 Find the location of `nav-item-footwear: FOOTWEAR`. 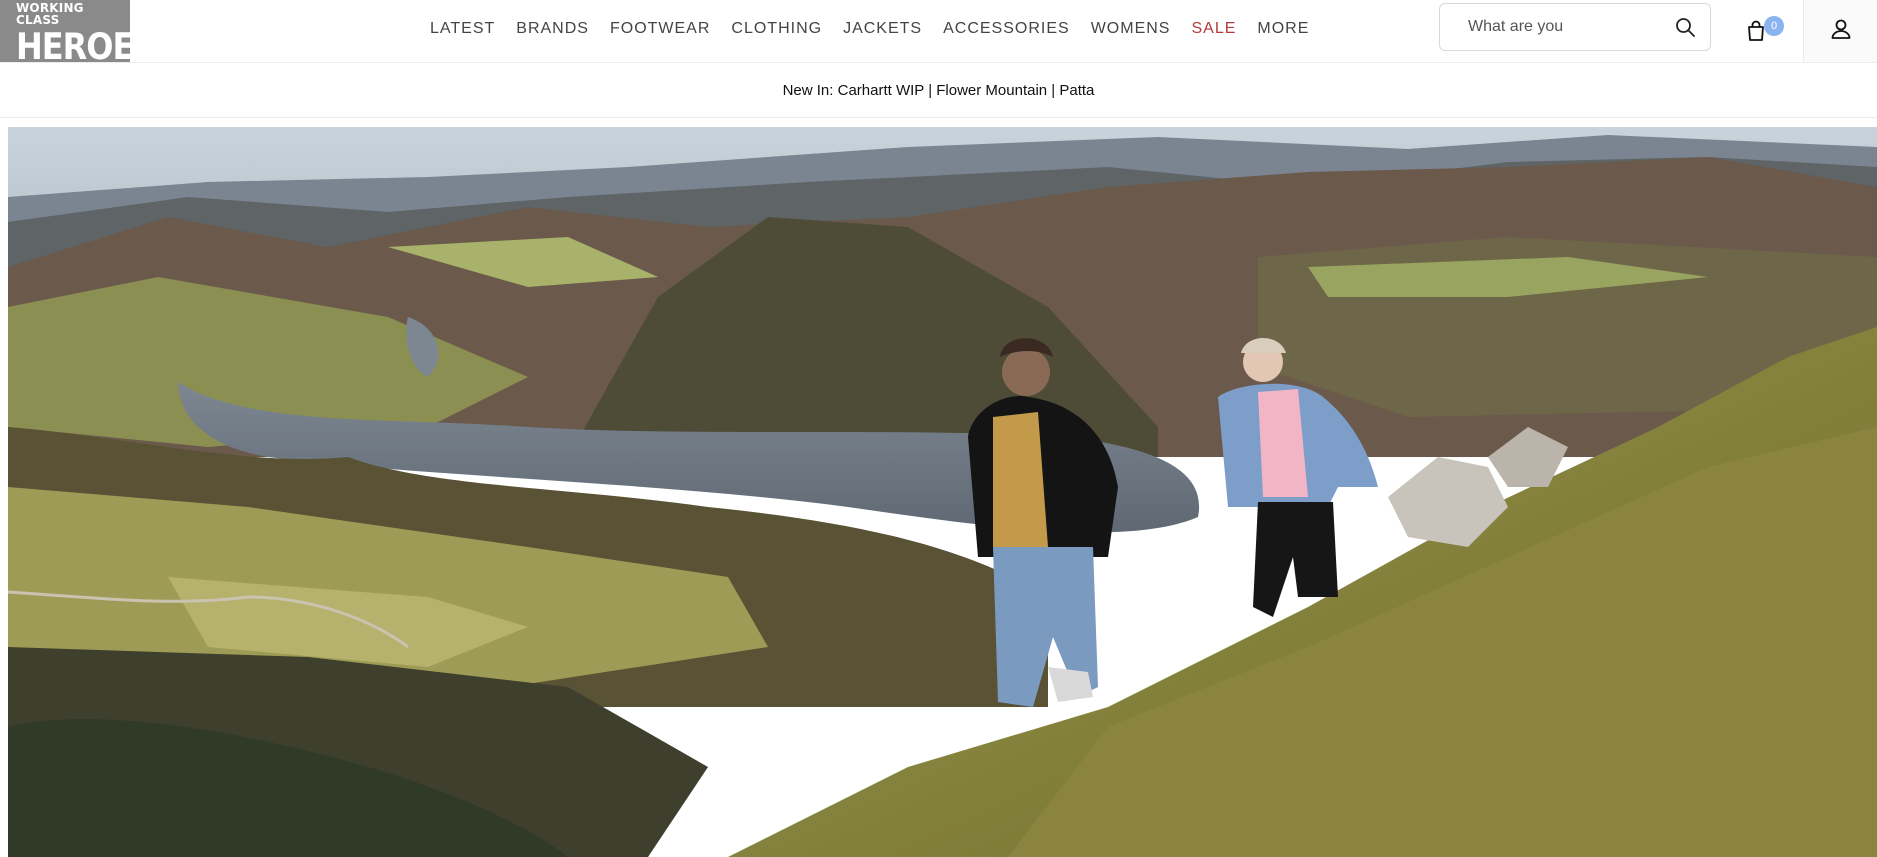

nav-item-footwear: FOOTWEAR is located at coordinates (660, 29).